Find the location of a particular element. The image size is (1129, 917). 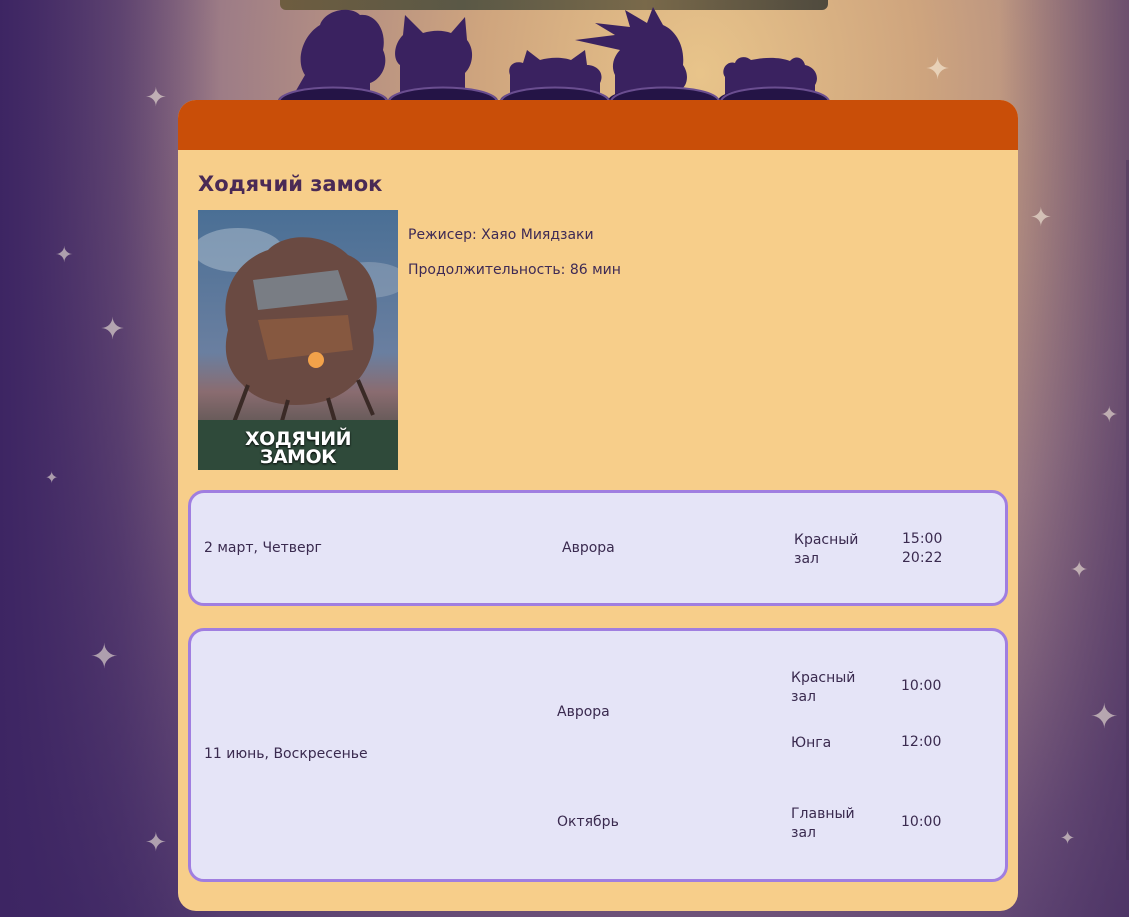

film-director: Режисер: Хаяо Миядзаки is located at coordinates (501, 235).